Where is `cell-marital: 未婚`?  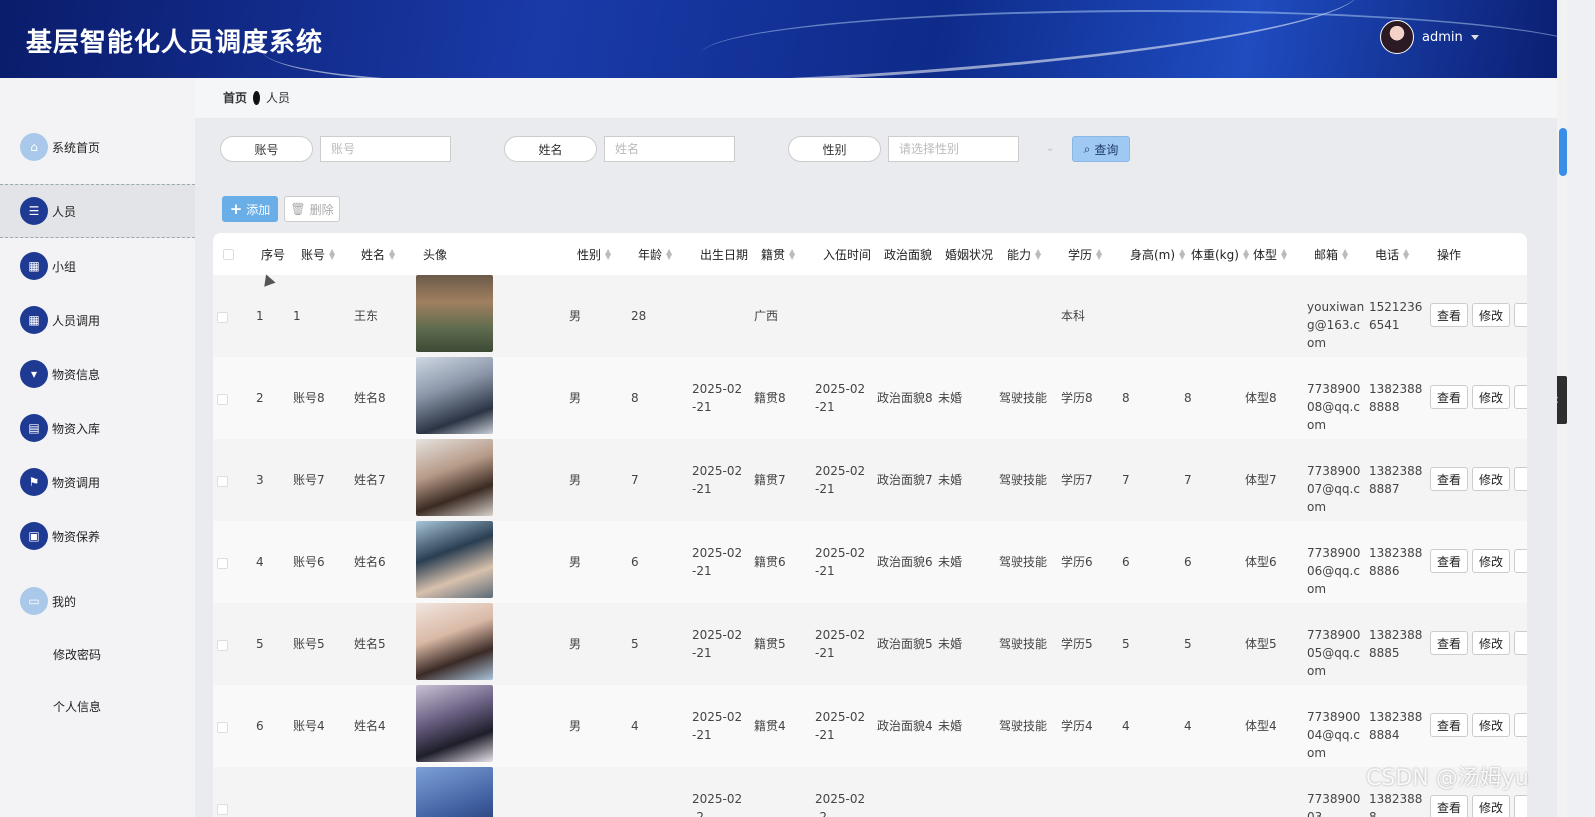
cell-marital: 未婚 is located at coordinates (950, 480).